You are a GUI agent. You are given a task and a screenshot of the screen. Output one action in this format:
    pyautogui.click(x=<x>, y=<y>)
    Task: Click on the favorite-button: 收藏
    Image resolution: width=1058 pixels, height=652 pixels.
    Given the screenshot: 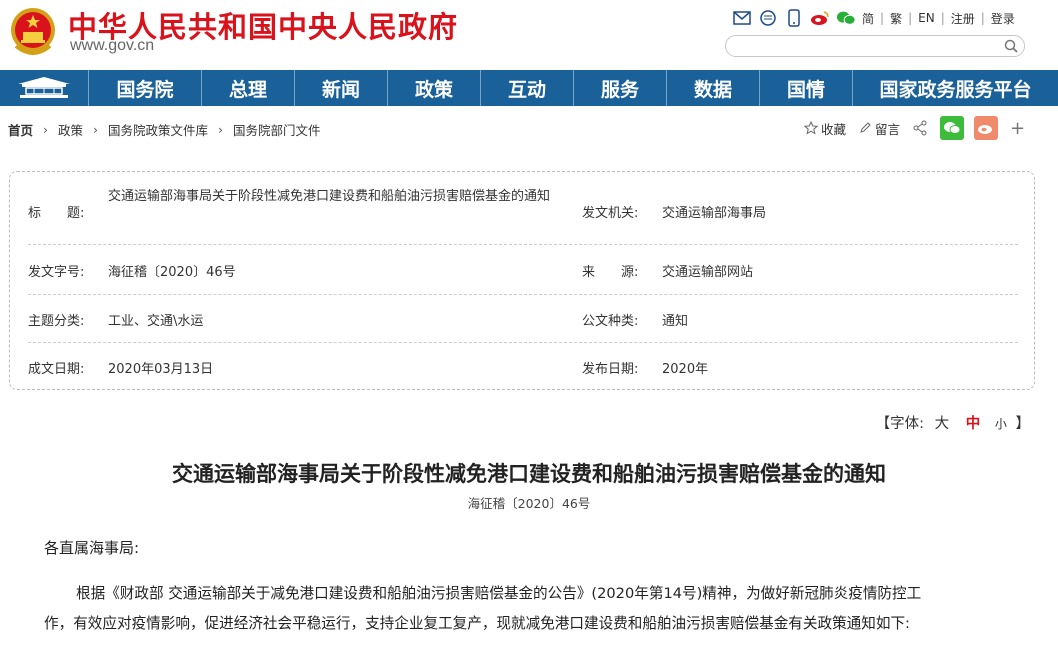 What is the action you would take?
    pyautogui.click(x=825, y=128)
    